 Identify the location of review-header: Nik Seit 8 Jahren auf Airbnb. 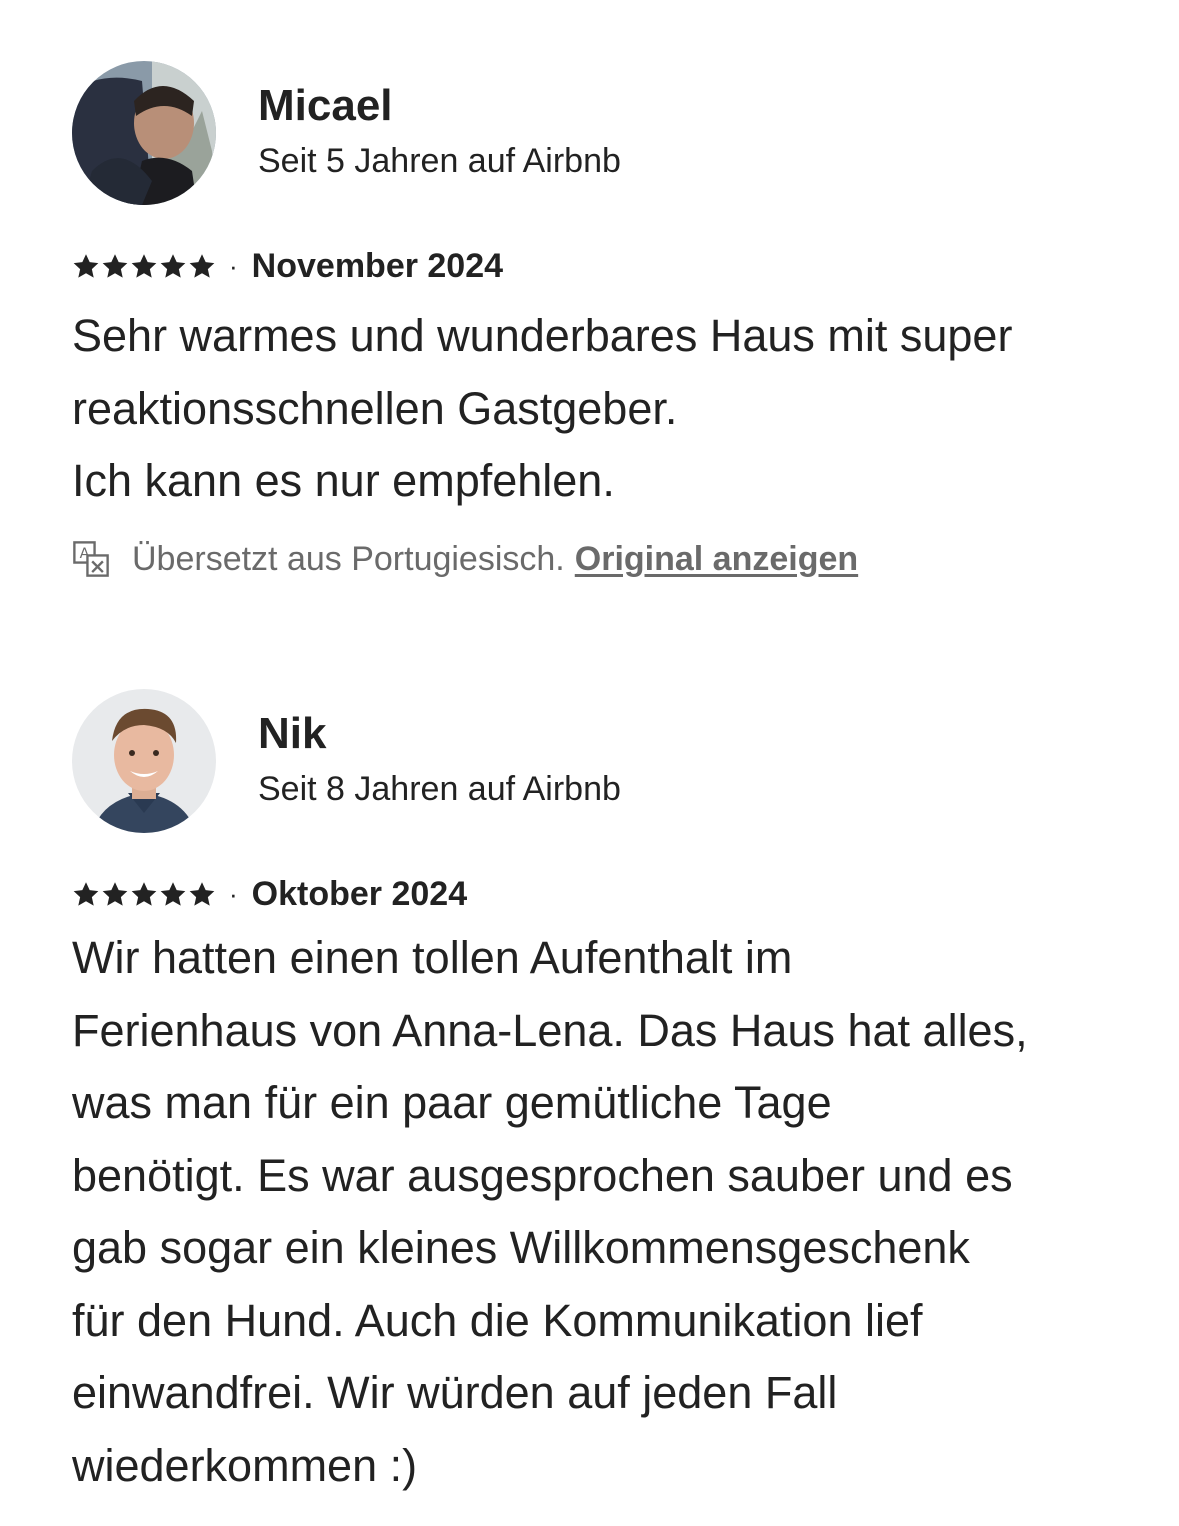
(597, 761).